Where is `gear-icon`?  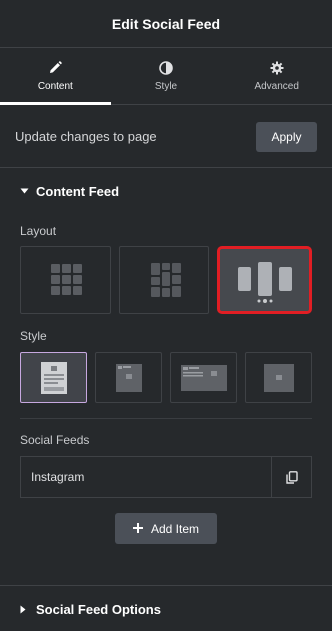 gear-icon is located at coordinates (277, 68).